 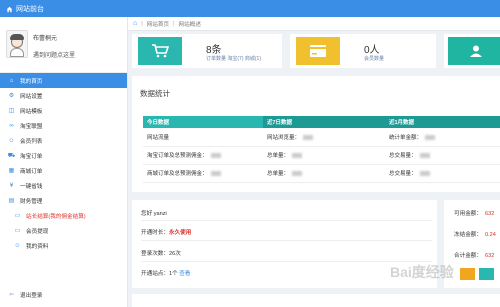 What do you see at coordinates (17, 245) in the screenshot?
I see `profile-icon: ☺` at bounding box center [17, 245].